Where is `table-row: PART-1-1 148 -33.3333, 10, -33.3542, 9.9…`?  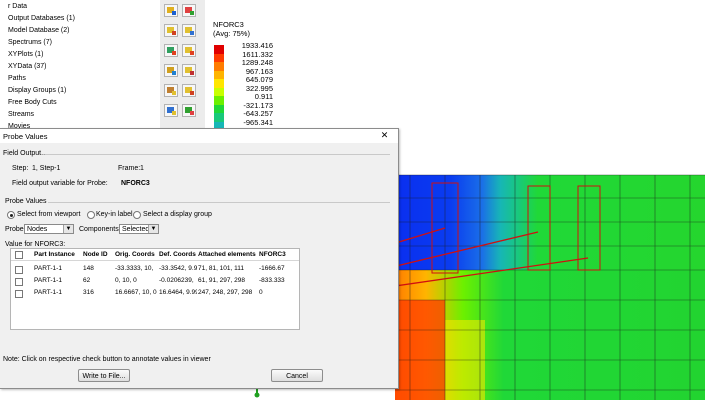
table-row: PART-1-1 148 -33.3333, 10, -33.3542, 9.9… is located at coordinates (155, 269).